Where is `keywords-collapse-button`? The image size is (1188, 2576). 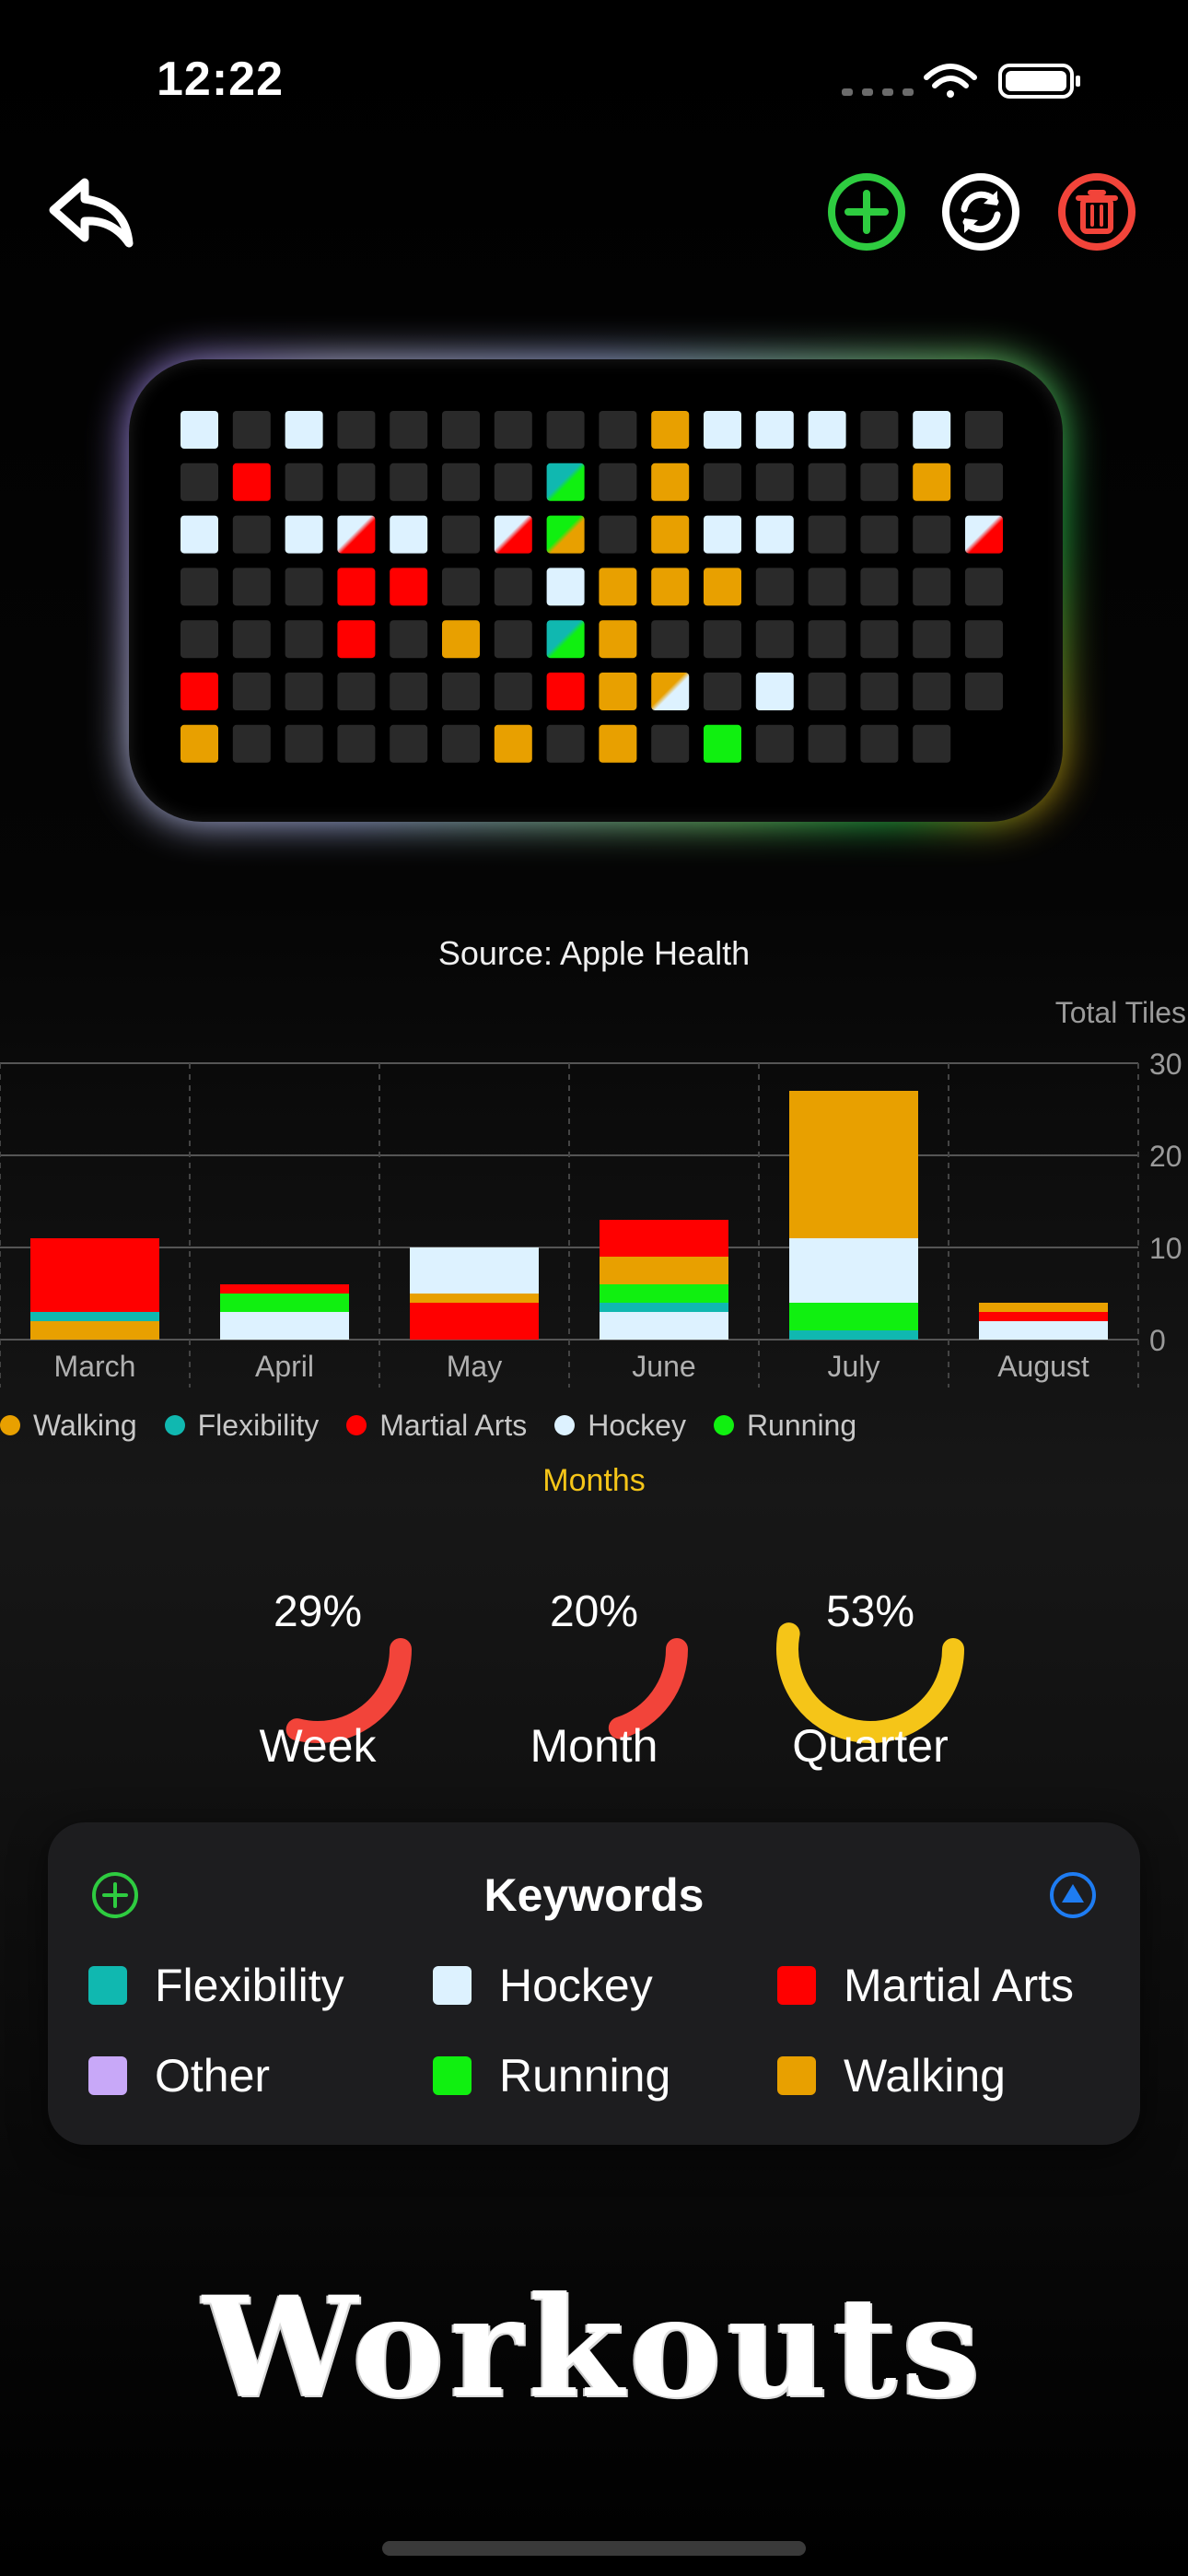
keywords-collapse-button is located at coordinates (1073, 1895).